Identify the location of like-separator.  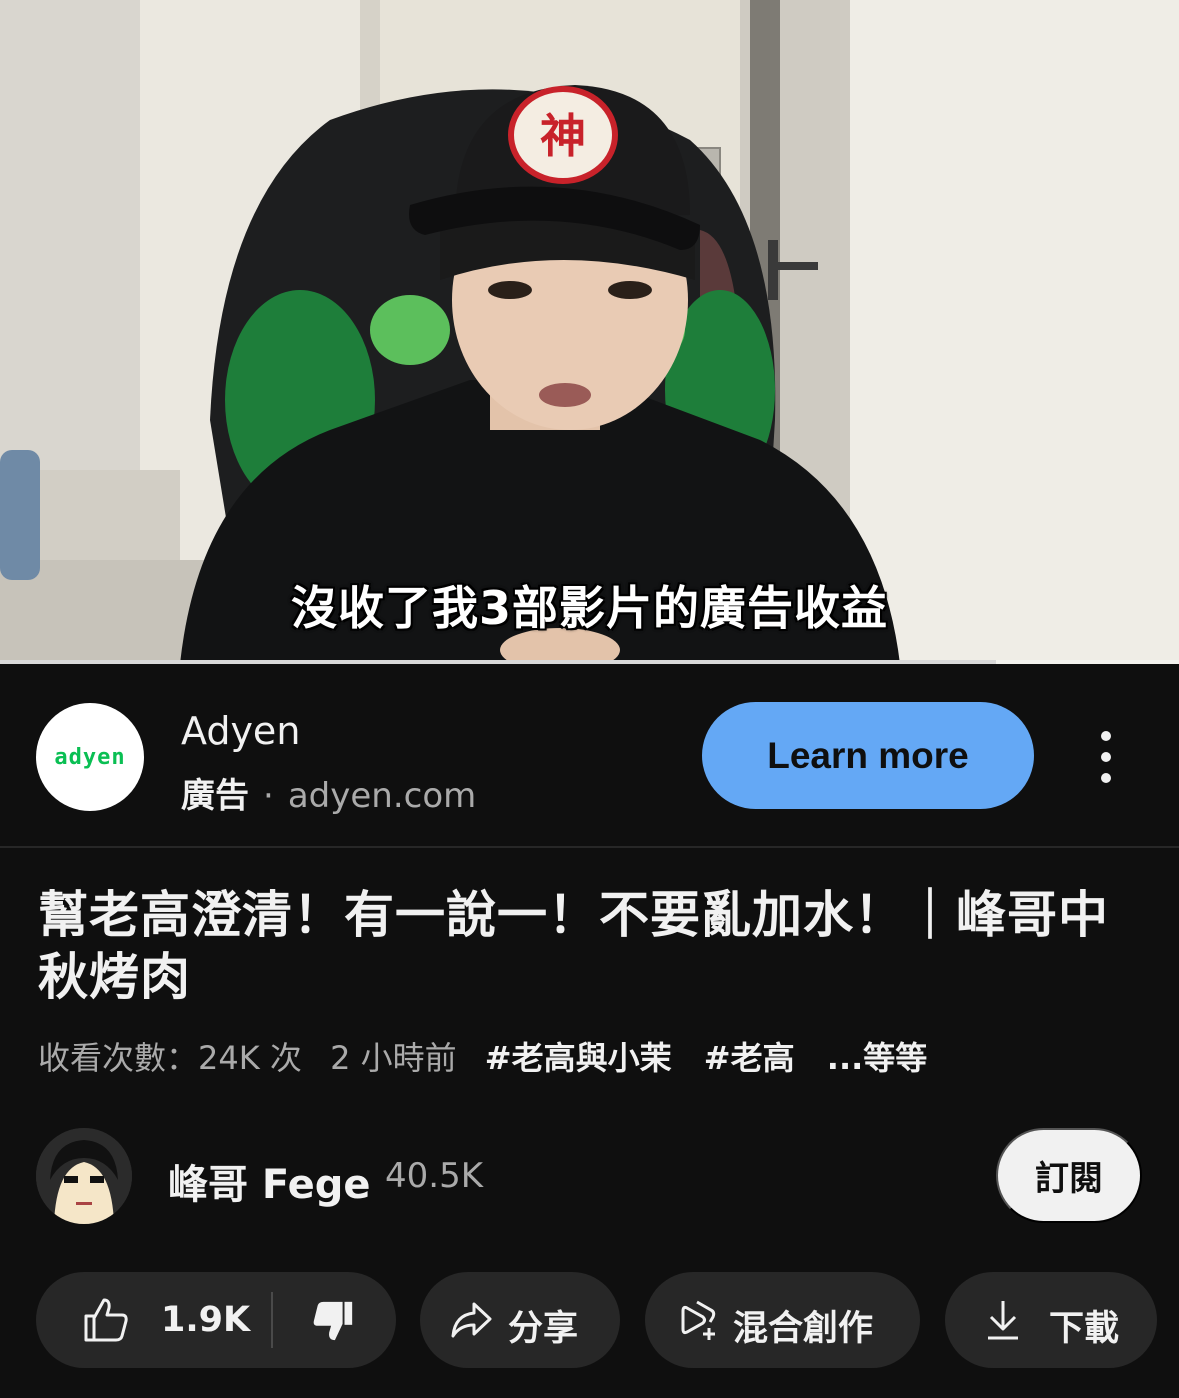
(272, 1320).